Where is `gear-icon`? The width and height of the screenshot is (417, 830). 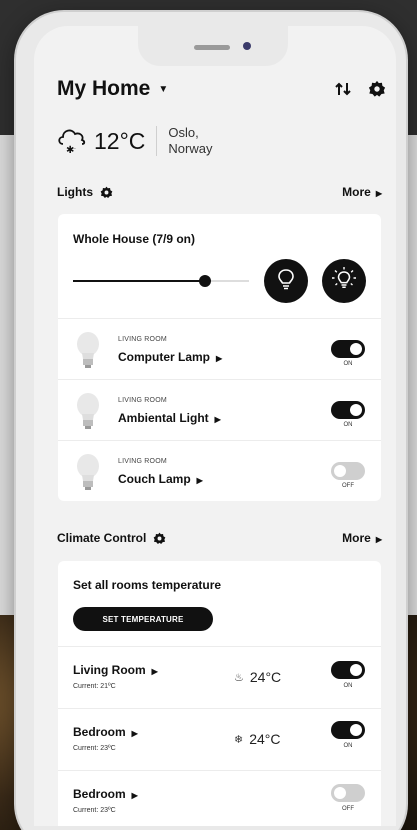
gear-icon is located at coordinates (377, 89).